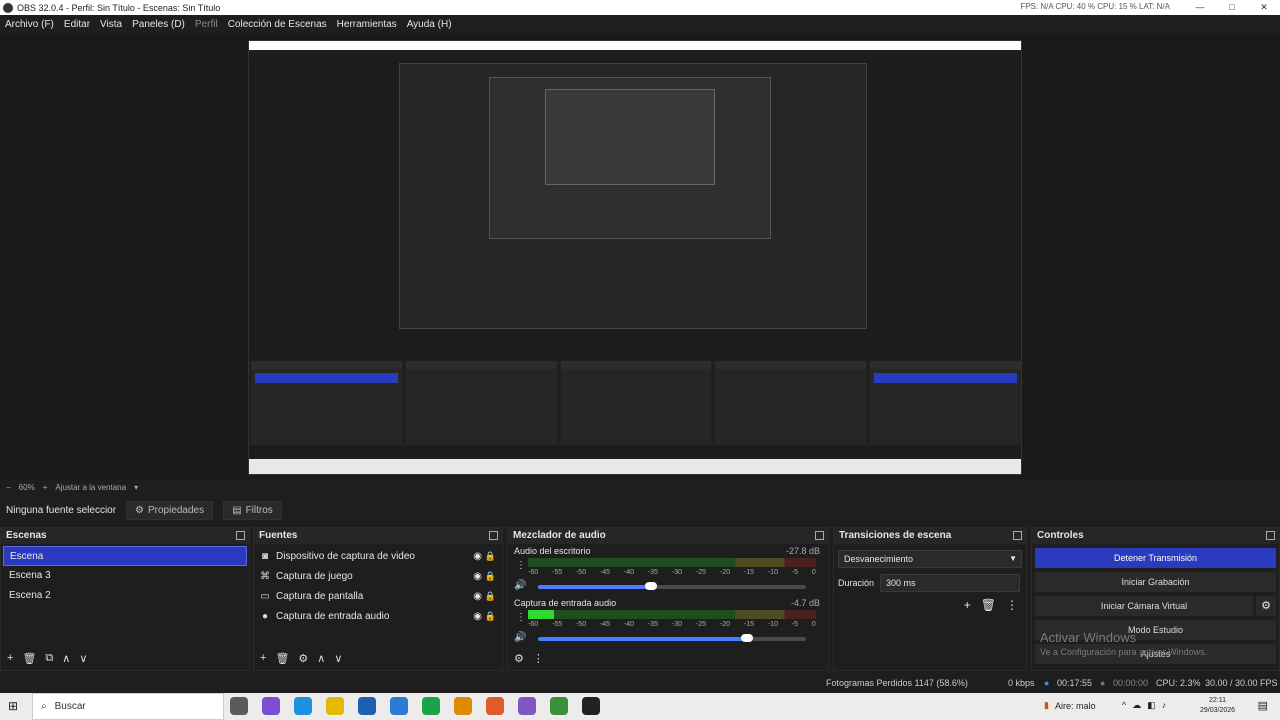 The height and width of the screenshot is (720, 1280). What do you see at coordinates (128, 706) in the screenshot?
I see `taskbar-search: ⌕ Buscar` at bounding box center [128, 706].